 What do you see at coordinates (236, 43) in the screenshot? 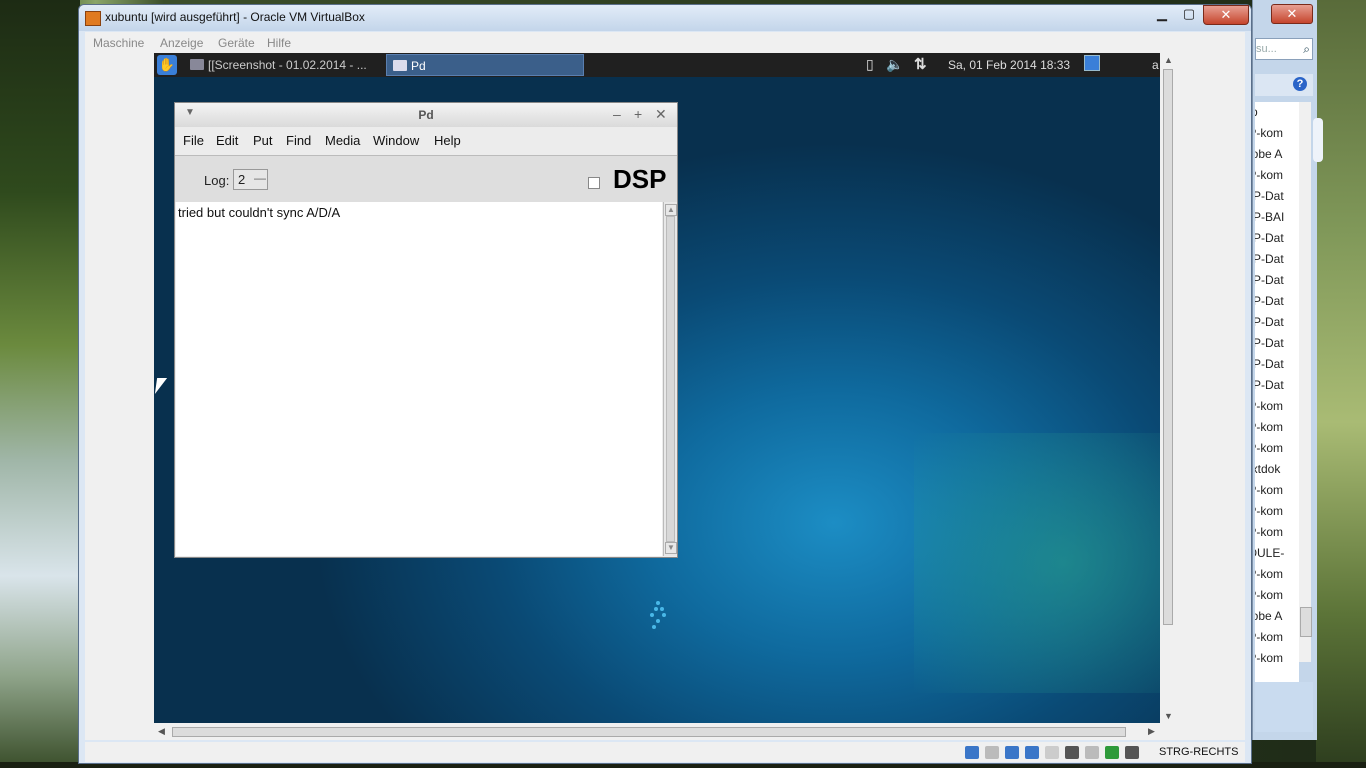
I see `menu-geraete: Geräte` at bounding box center [236, 43].